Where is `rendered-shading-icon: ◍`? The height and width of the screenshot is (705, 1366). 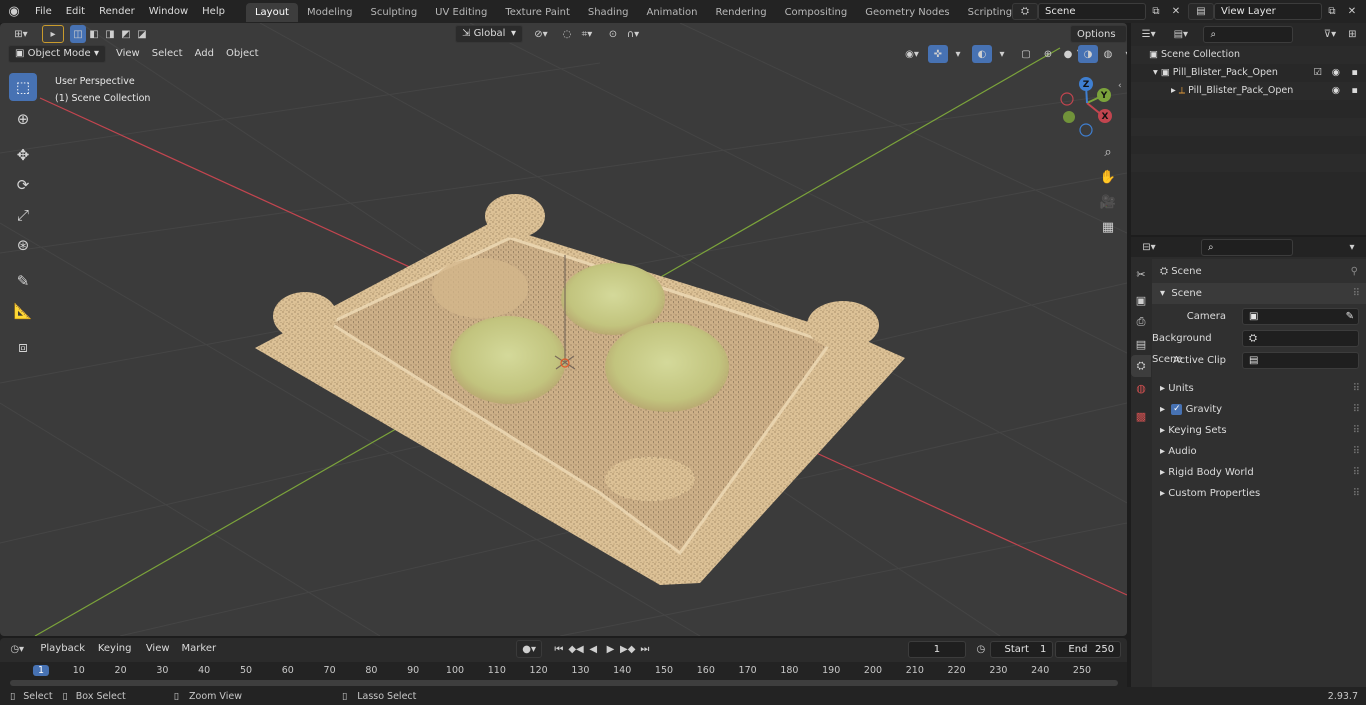
rendered-shading-icon: ◍ is located at coordinates (1108, 54).